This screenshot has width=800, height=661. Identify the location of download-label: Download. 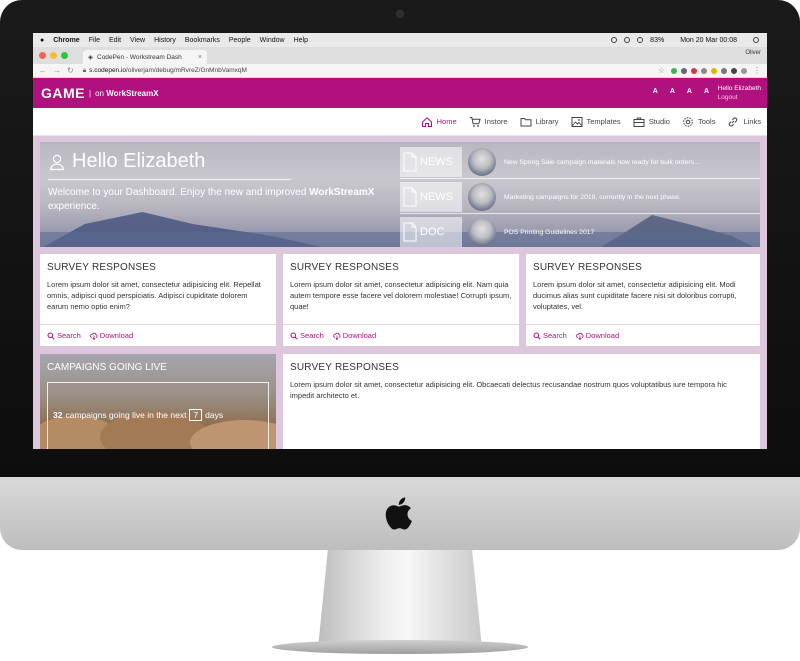
(602, 335).